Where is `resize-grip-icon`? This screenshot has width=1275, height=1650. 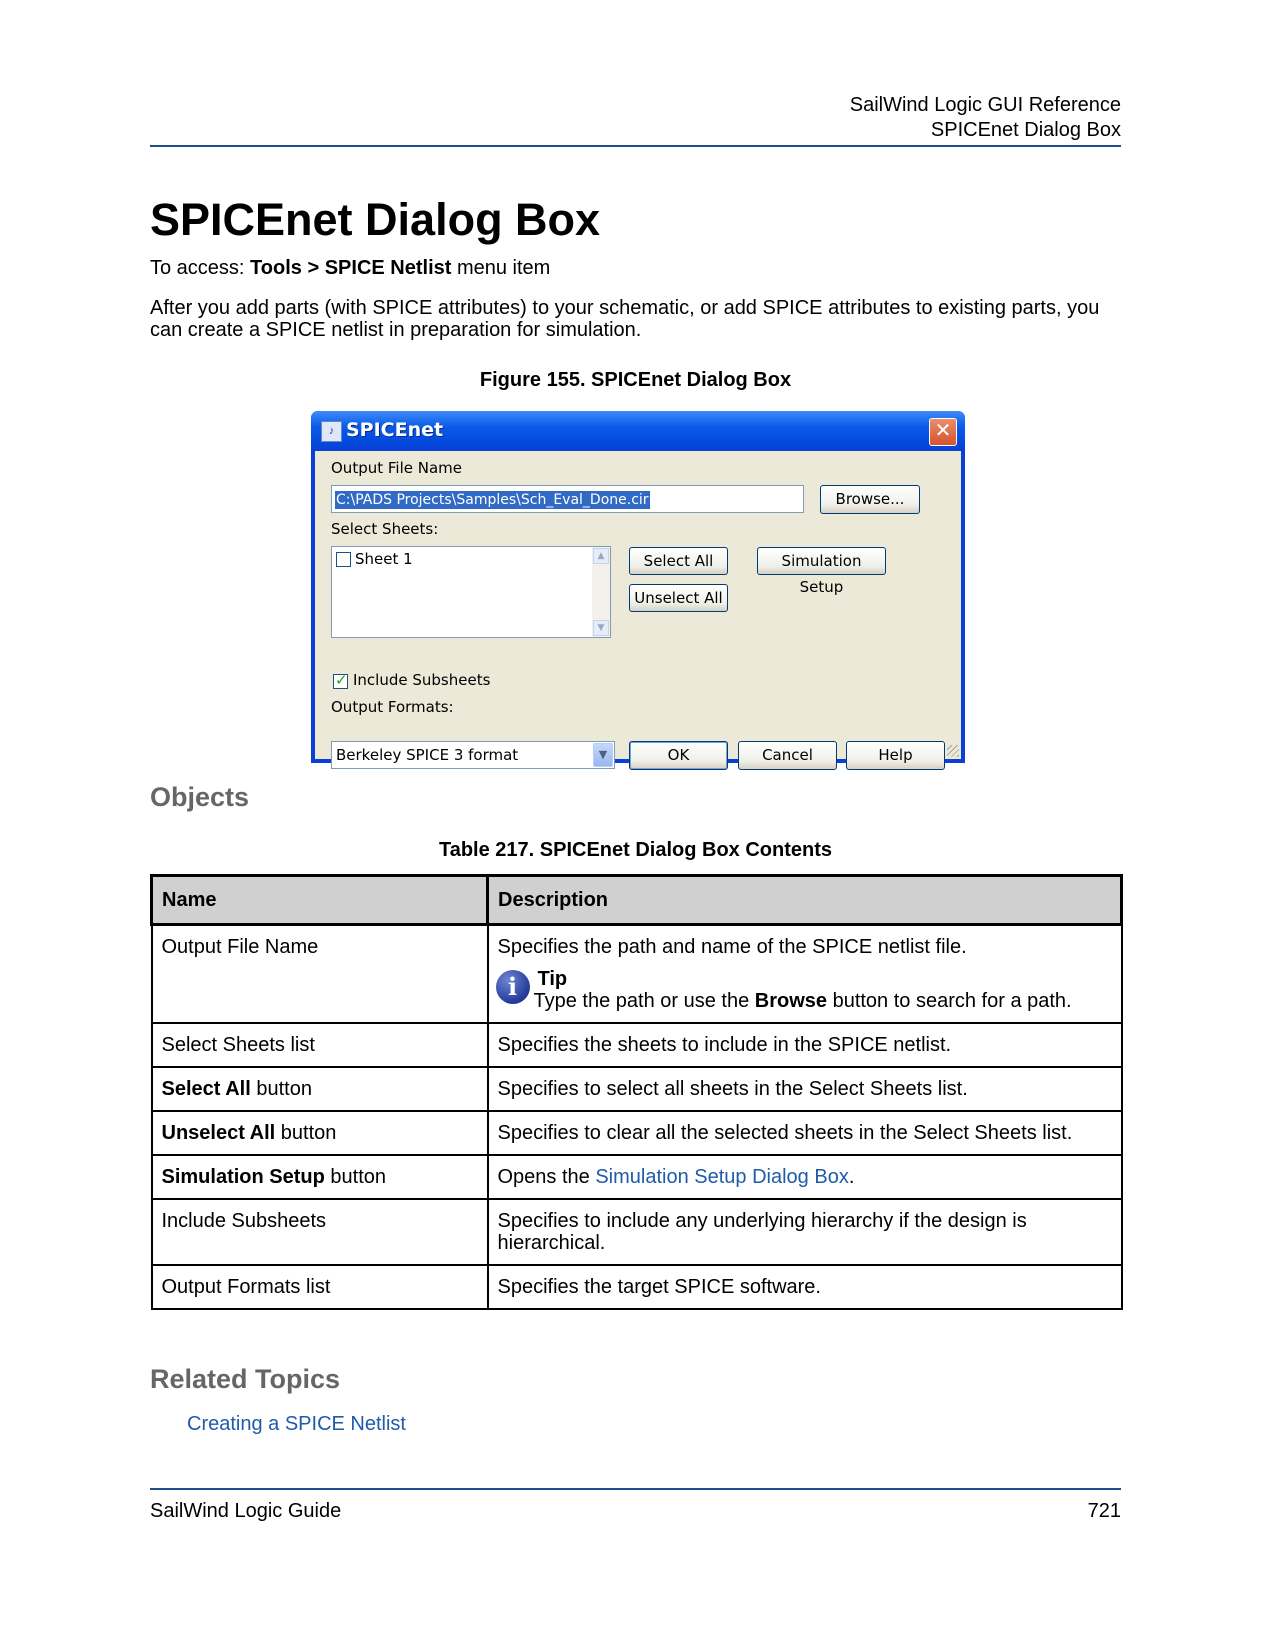 resize-grip-icon is located at coordinates (953, 751).